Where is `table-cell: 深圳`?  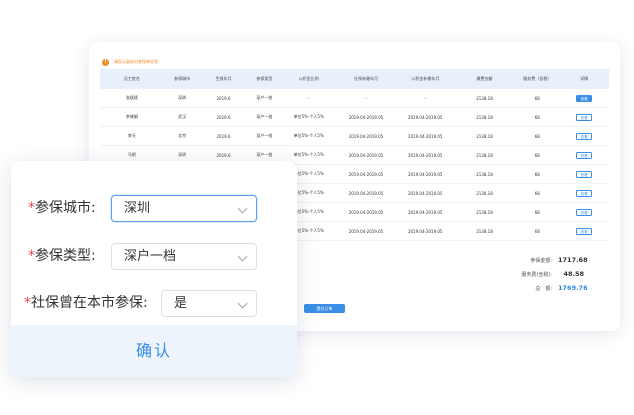
table-cell: 深圳 is located at coordinates (182, 154).